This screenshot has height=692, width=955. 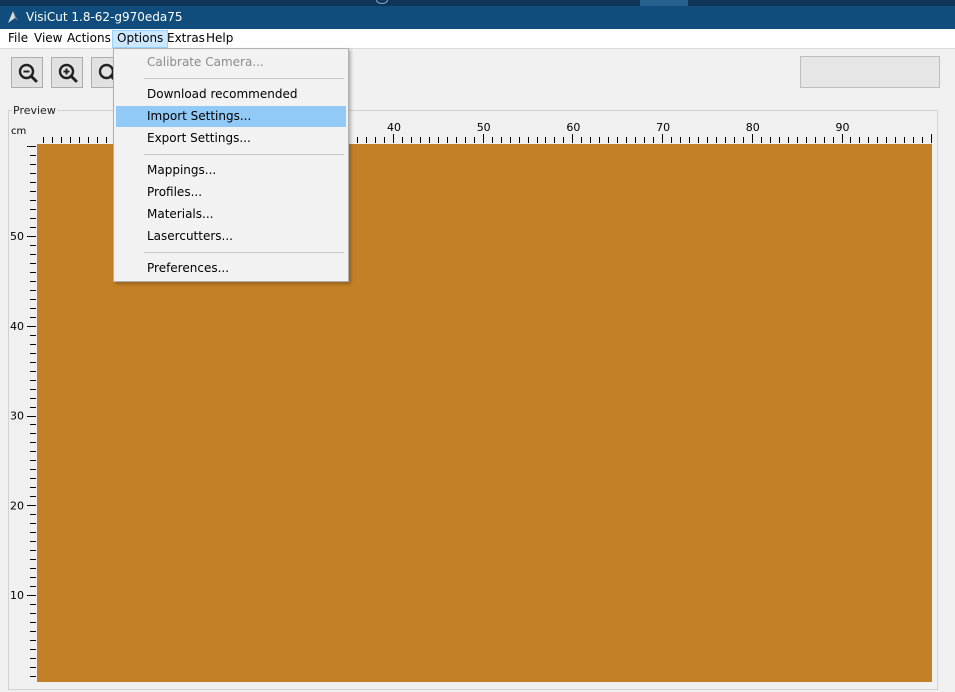 What do you see at coordinates (17, 236) in the screenshot?
I see `y-tick-label: 50` at bounding box center [17, 236].